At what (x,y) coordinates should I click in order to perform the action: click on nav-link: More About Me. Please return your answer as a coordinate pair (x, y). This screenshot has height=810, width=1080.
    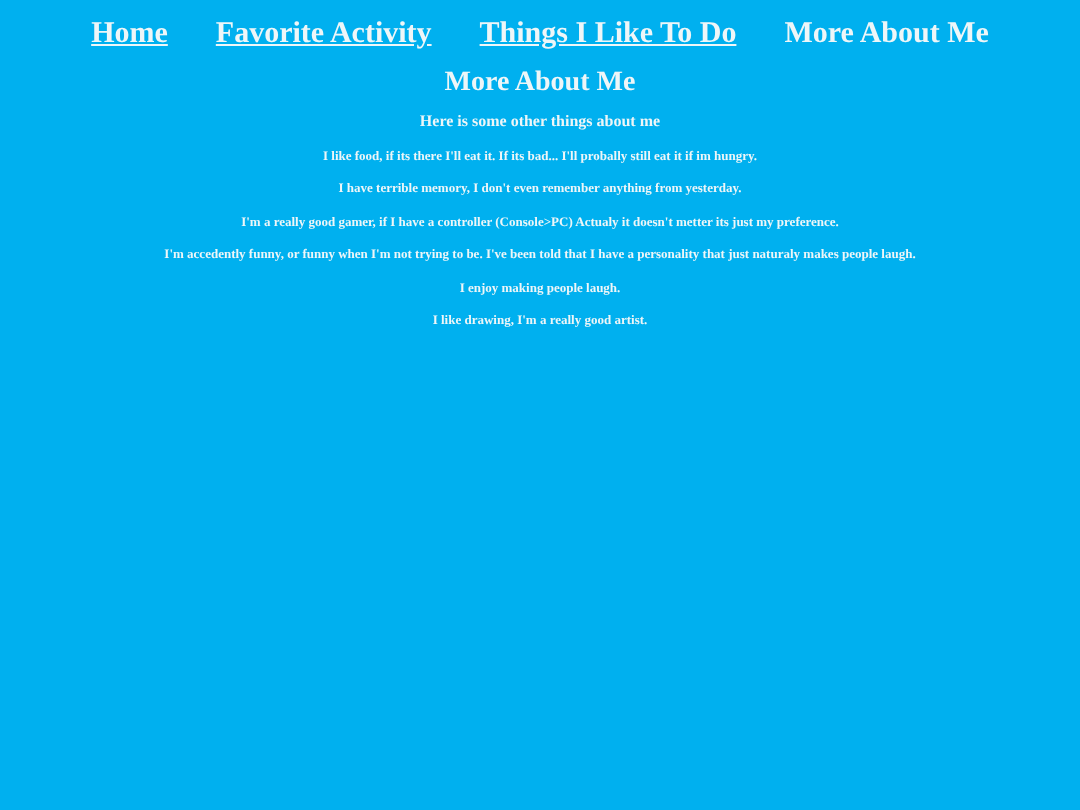
    Looking at the image, I should click on (886, 34).